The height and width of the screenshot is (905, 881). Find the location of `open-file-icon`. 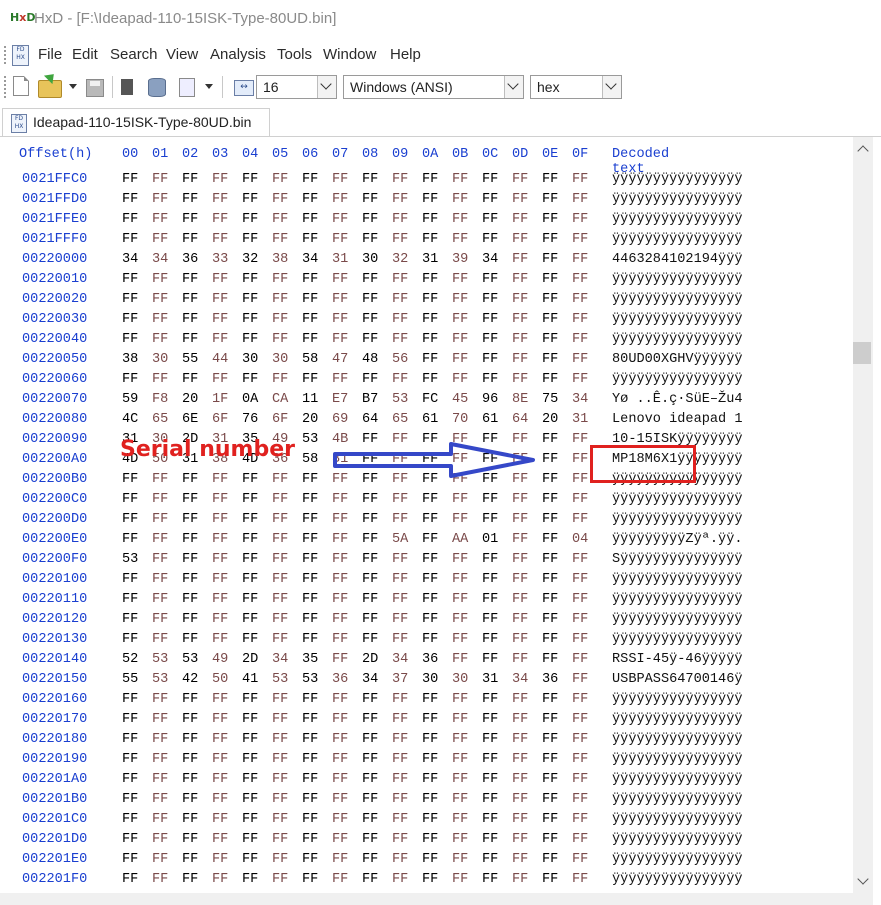

open-file-icon is located at coordinates (50, 89).